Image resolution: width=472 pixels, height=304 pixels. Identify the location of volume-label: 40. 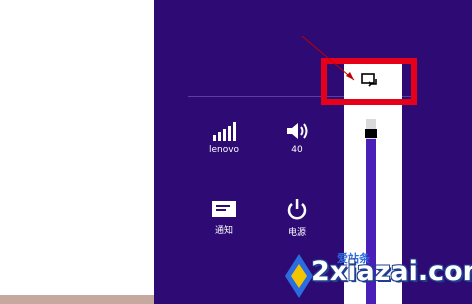
(297, 150).